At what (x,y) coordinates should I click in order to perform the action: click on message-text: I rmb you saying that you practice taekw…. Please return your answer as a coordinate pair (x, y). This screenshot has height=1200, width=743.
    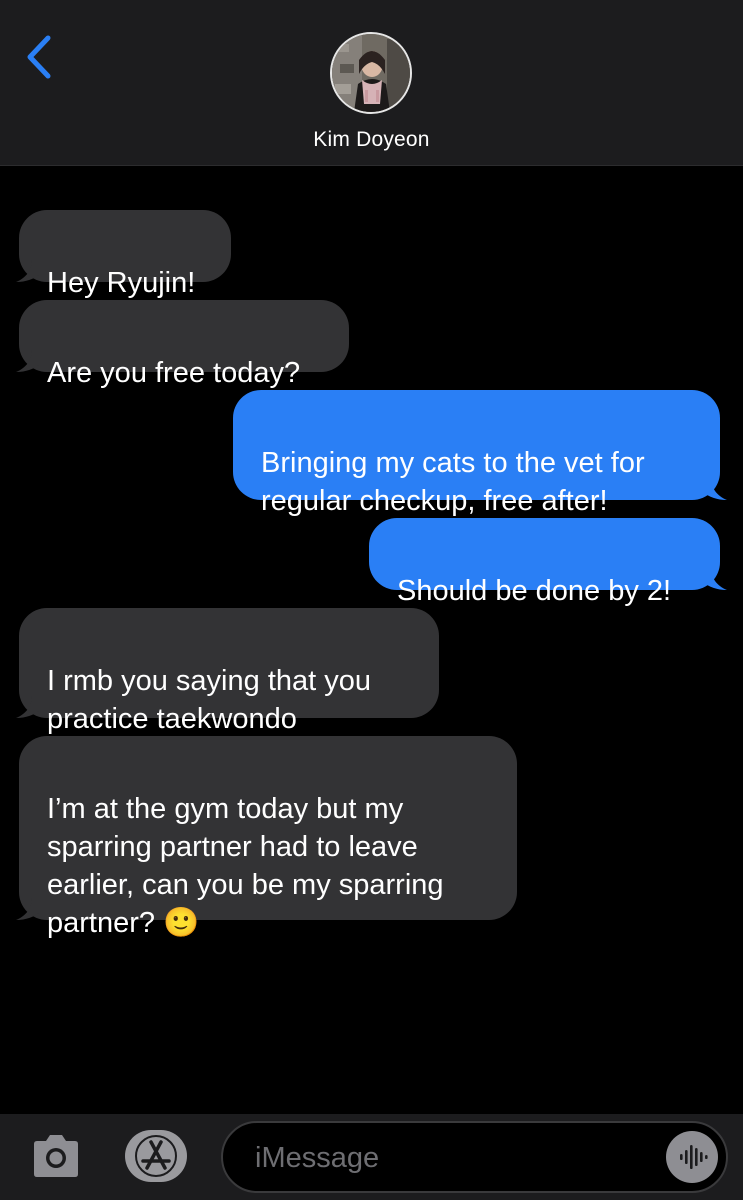
    Looking at the image, I should click on (209, 700).